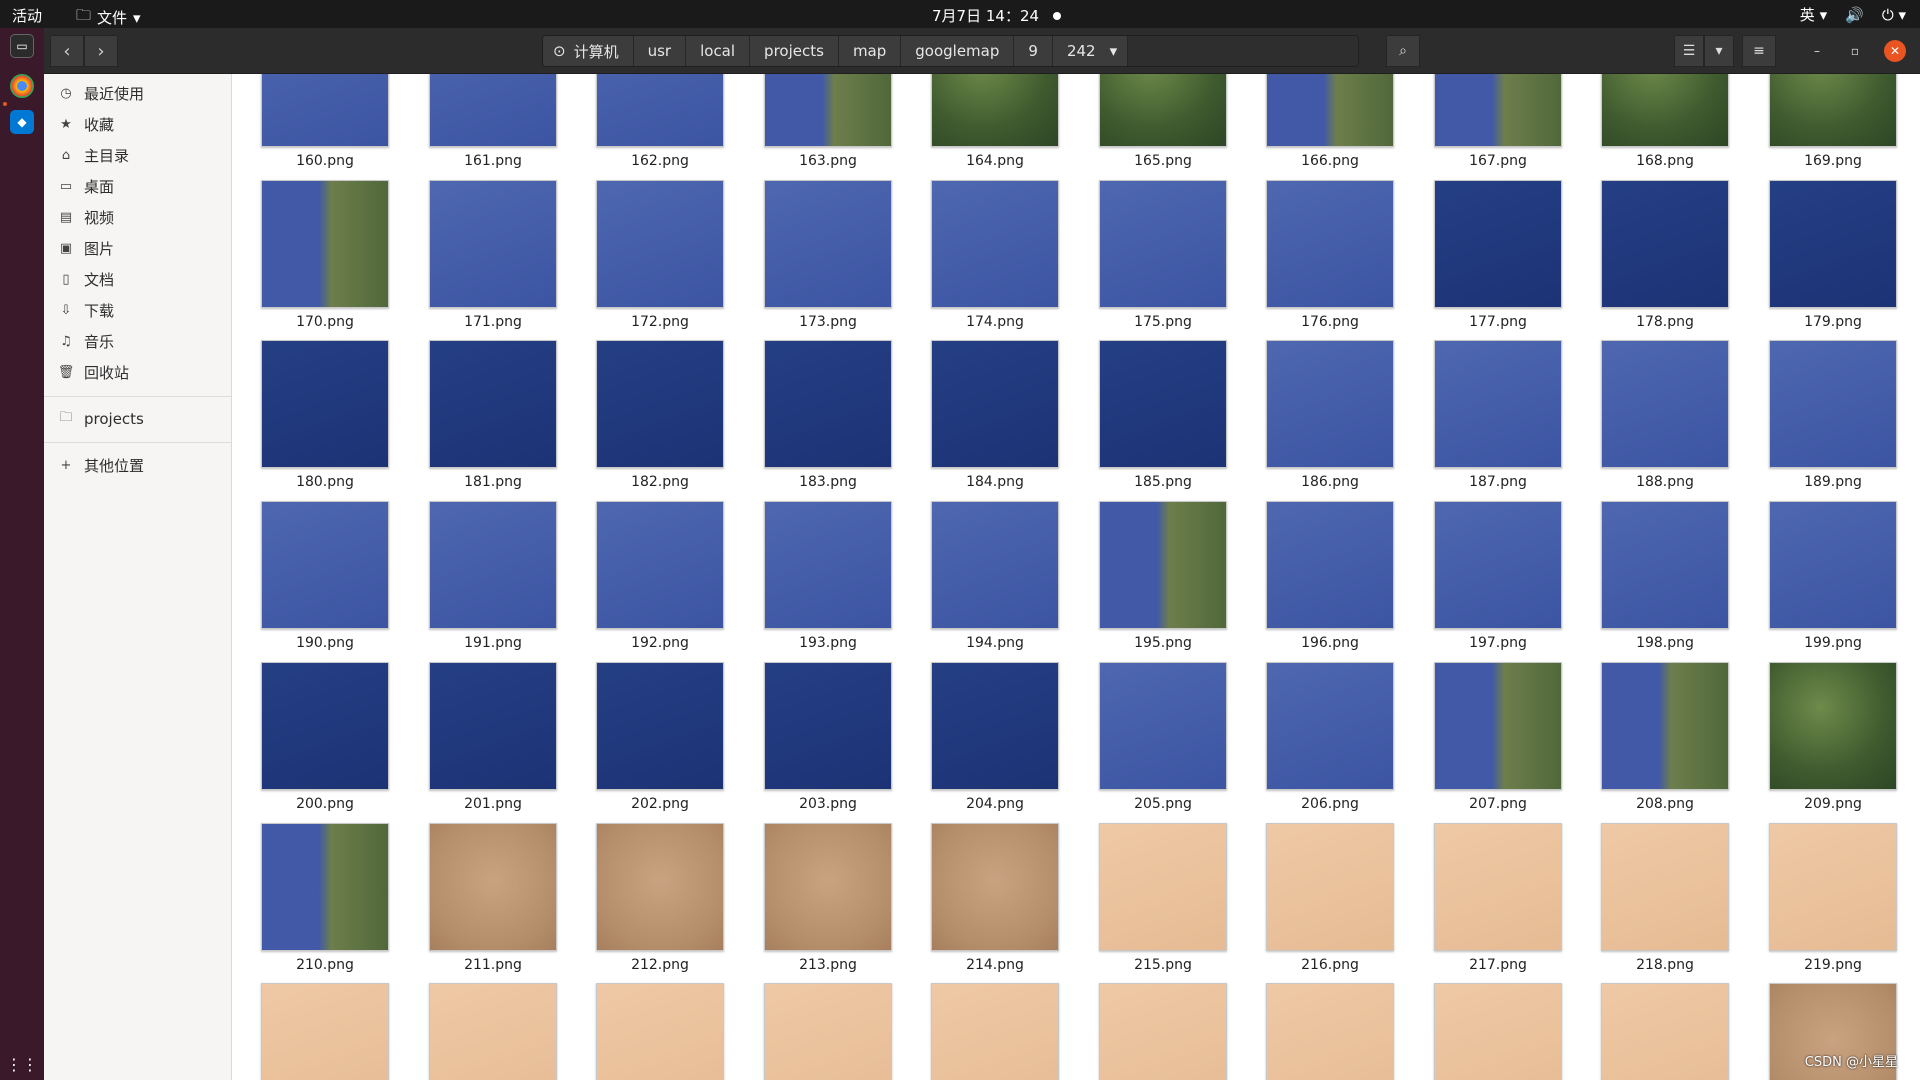 The width and height of the screenshot is (1920, 1080). I want to click on input-method-indicator: 英 ▾, so click(1813, 14).